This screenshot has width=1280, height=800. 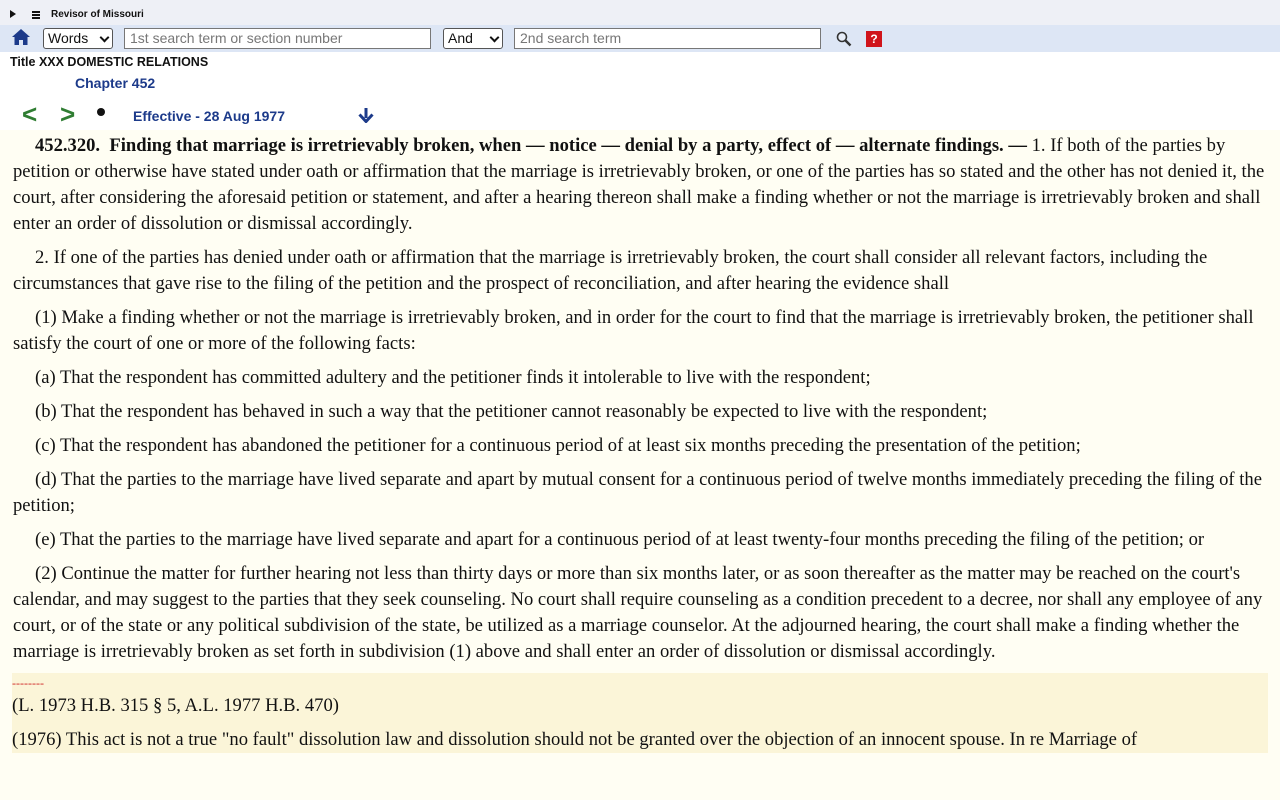 What do you see at coordinates (97, 14) in the screenshot?
I see `site-name: Revisor of Missouri` at bounding box center [97, 14].